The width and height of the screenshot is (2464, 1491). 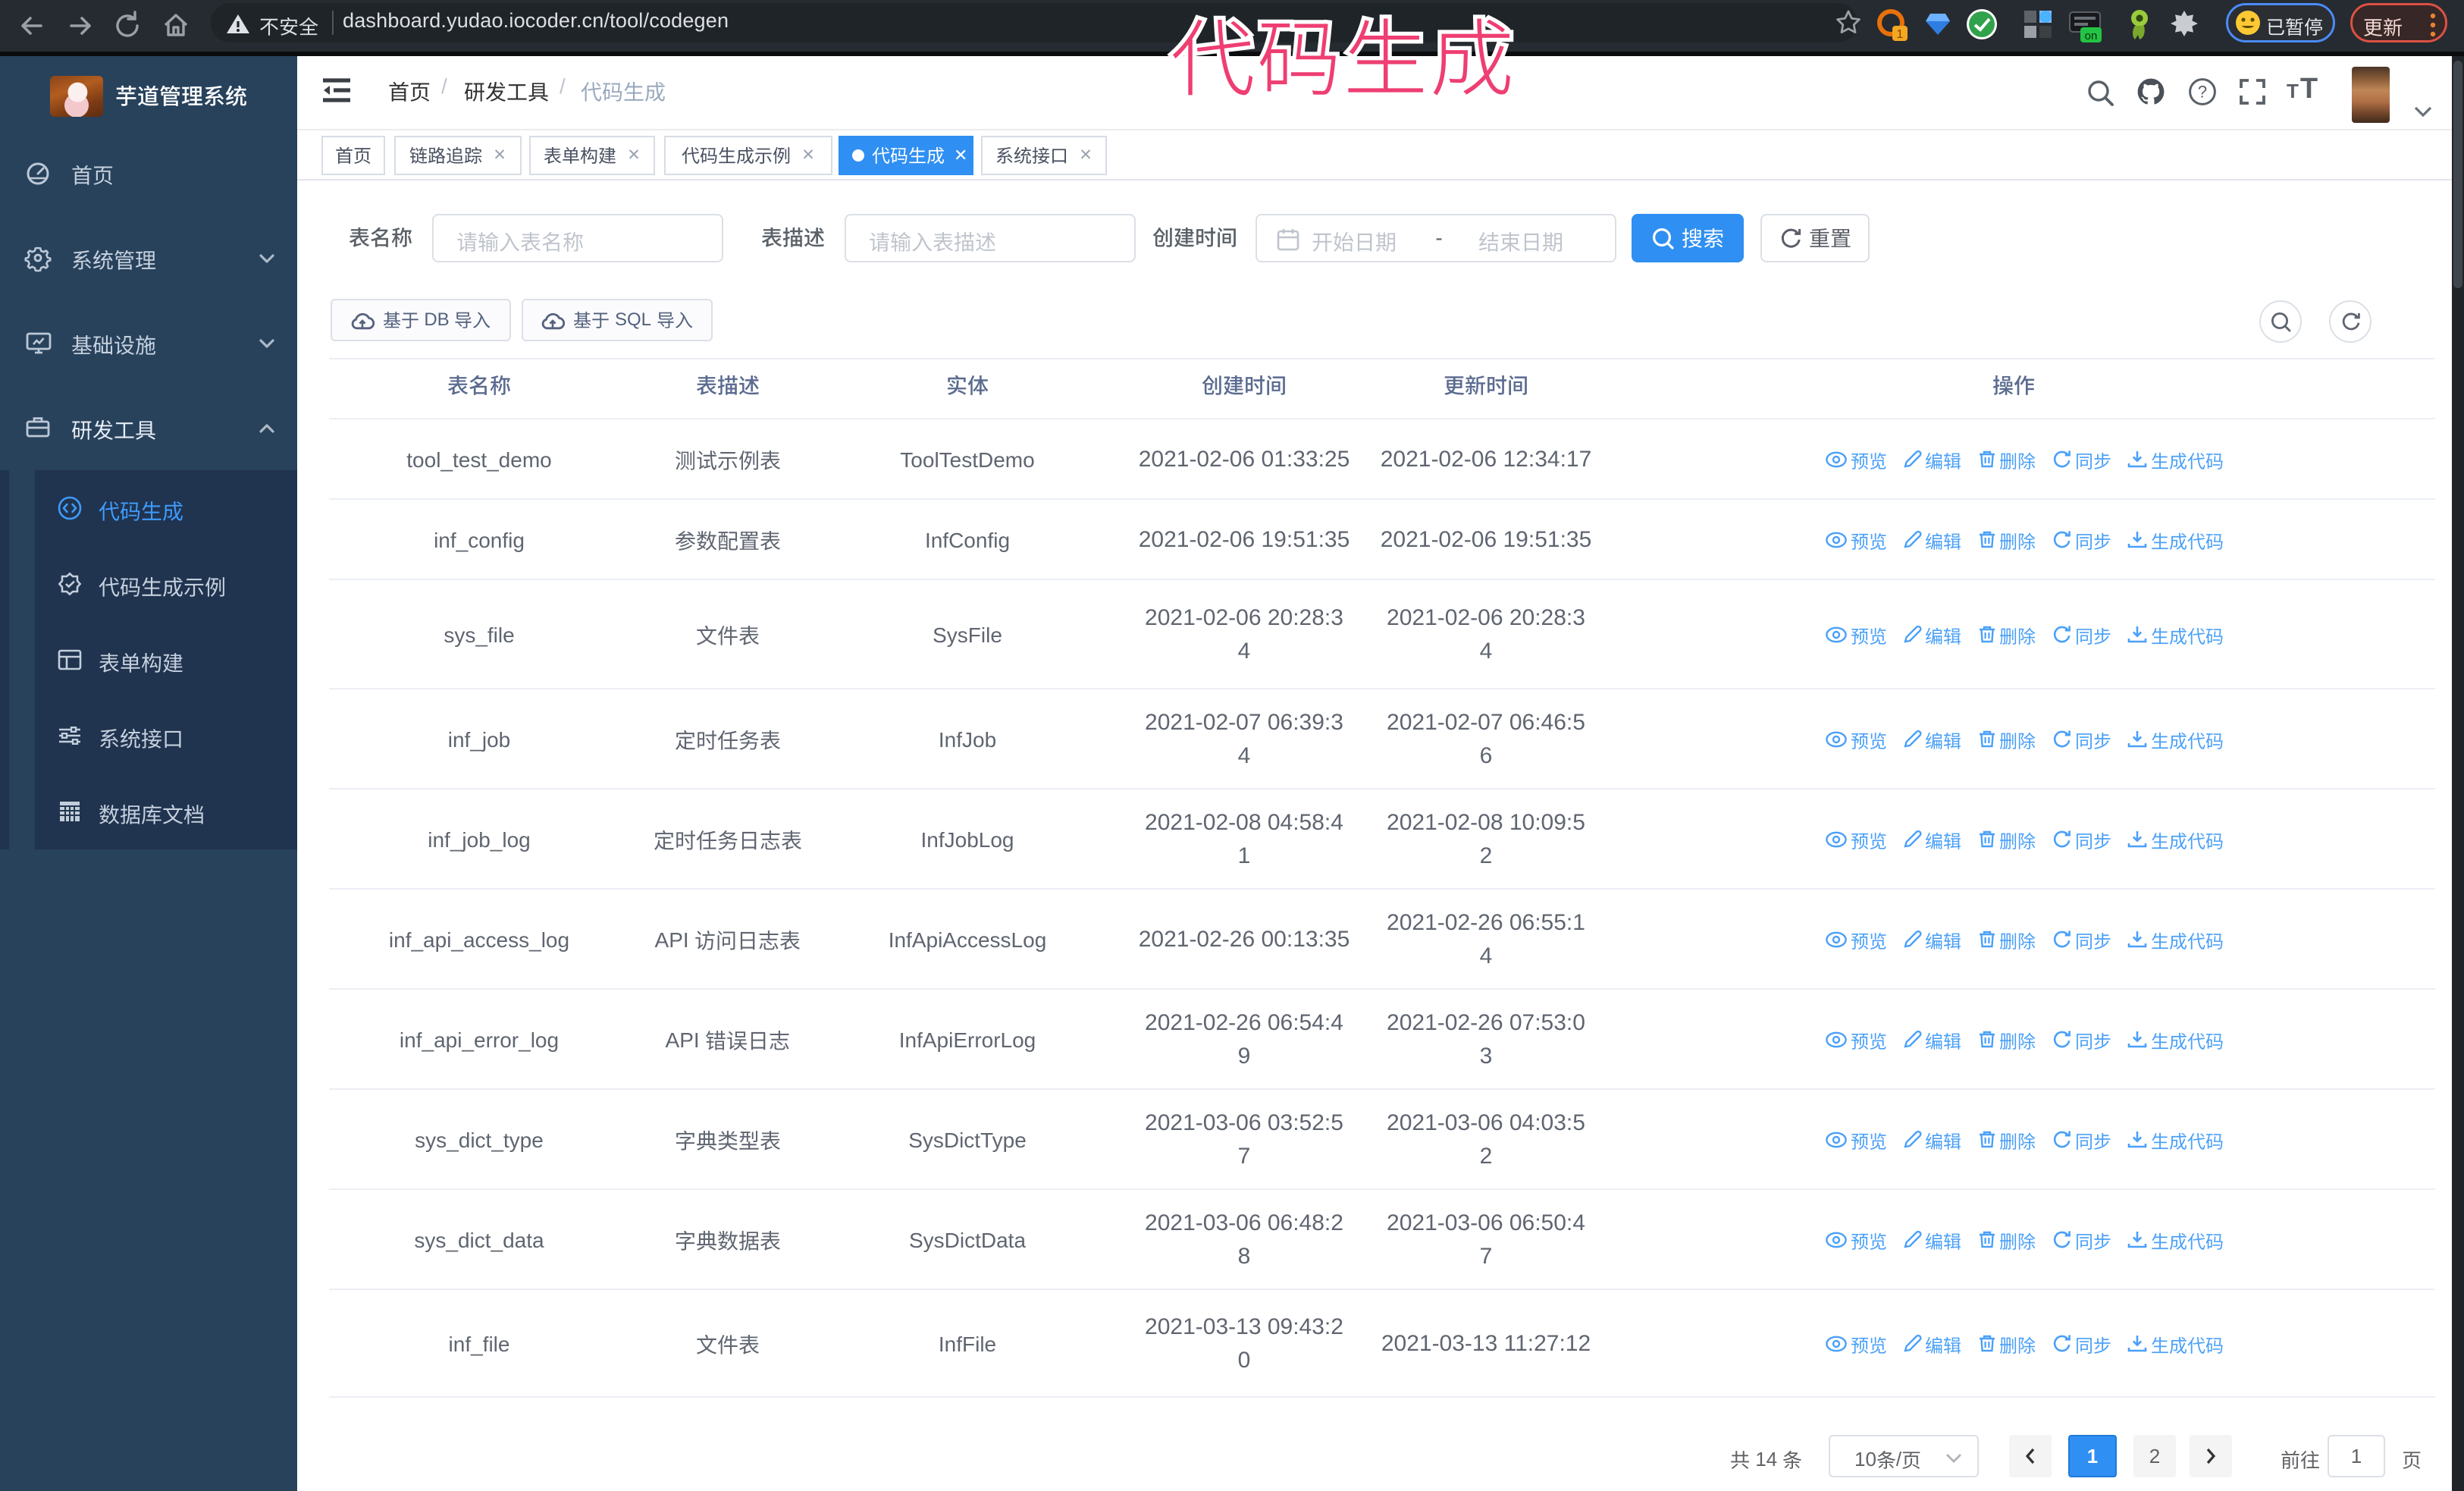 I want to click on svg-text: 1, so click(x=1900, y=34).